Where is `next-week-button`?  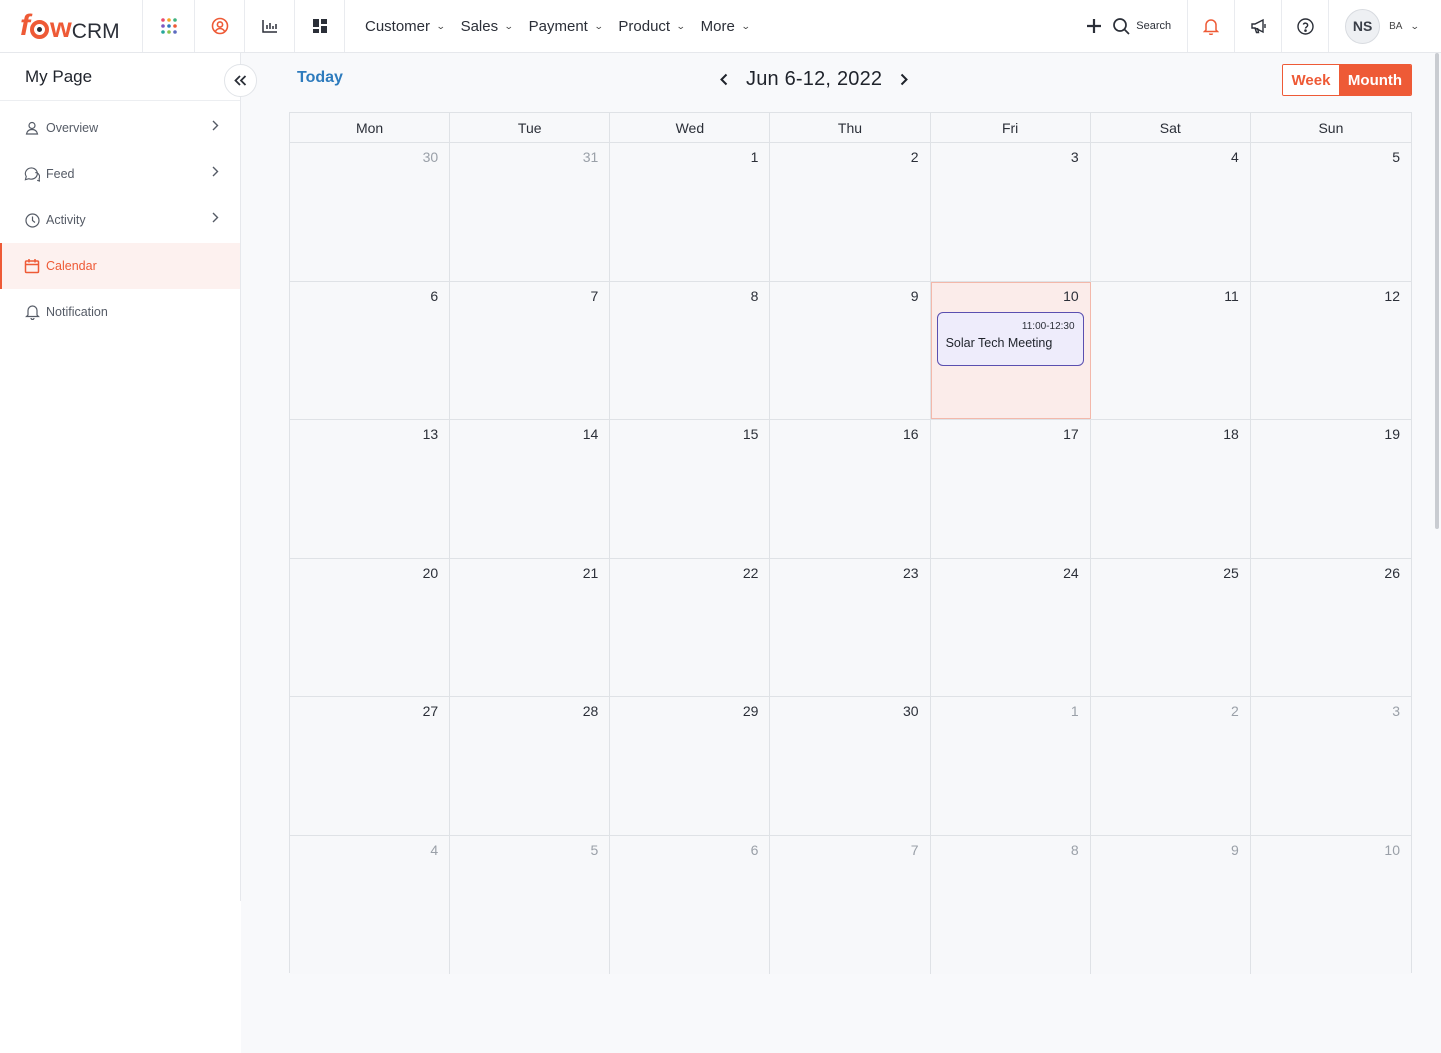
next-week-button is located at coordinates (904, 79).